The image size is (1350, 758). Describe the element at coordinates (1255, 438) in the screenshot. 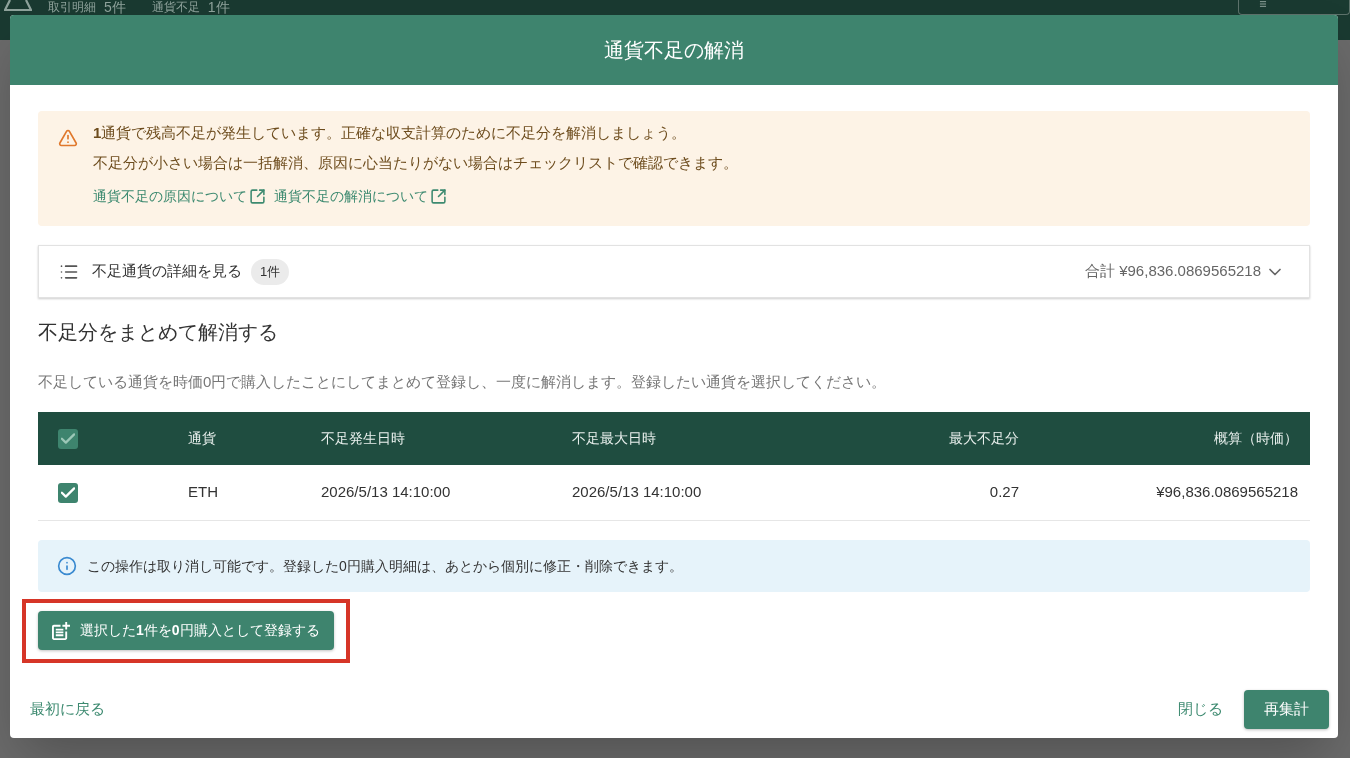

I see `column-header: 概算（時価）` at that location.